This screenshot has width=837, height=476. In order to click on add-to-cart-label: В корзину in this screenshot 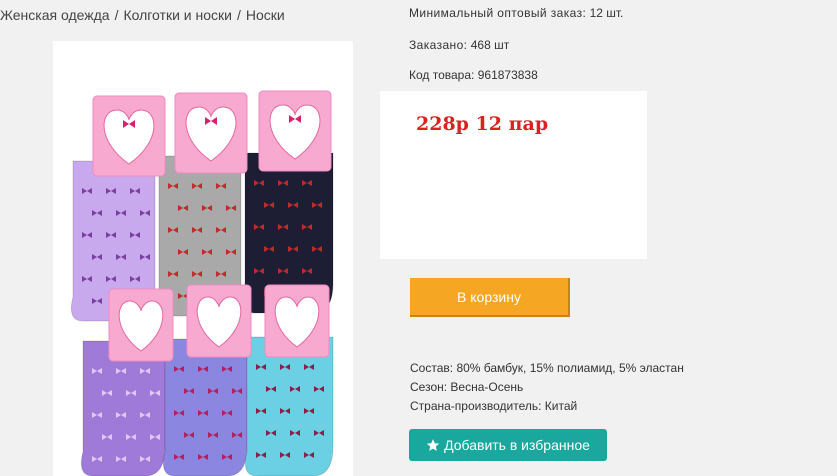, I will do `click(489, 296)`.